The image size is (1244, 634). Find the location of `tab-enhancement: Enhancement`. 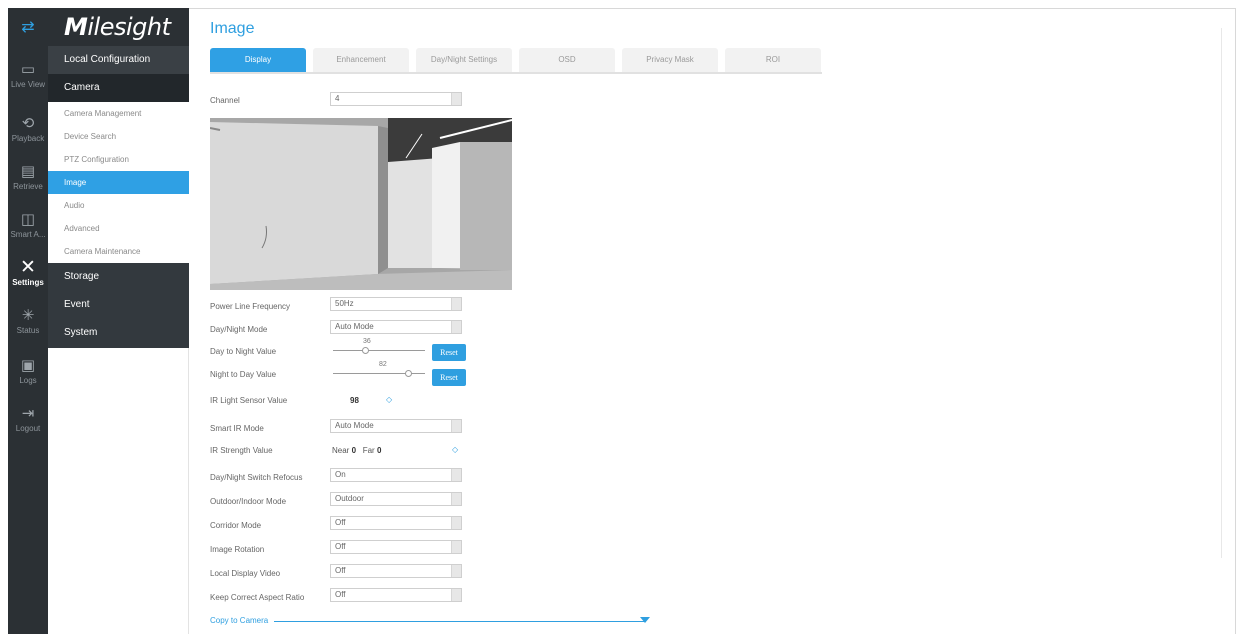

tab-enhancement: Enhancement is located at coordinates (361, 60).